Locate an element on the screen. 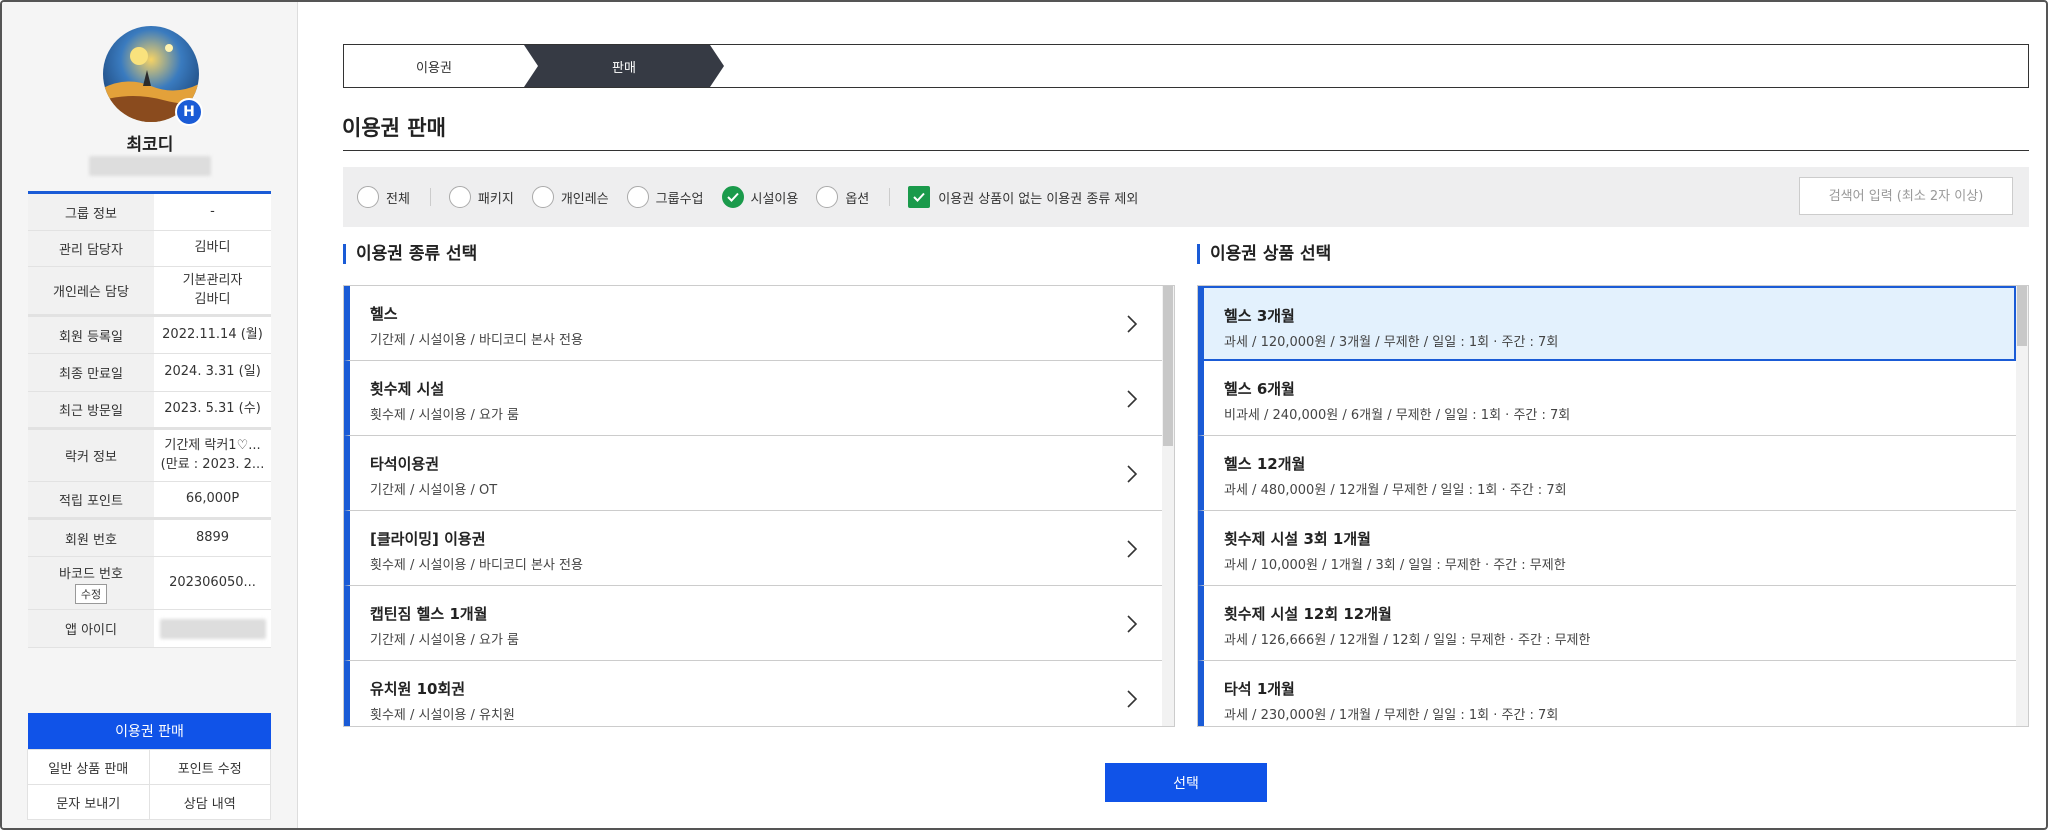 This screenshot has width=2048, height=830. filter-radio-option: 옵션 is located at coordinates (842, 197).